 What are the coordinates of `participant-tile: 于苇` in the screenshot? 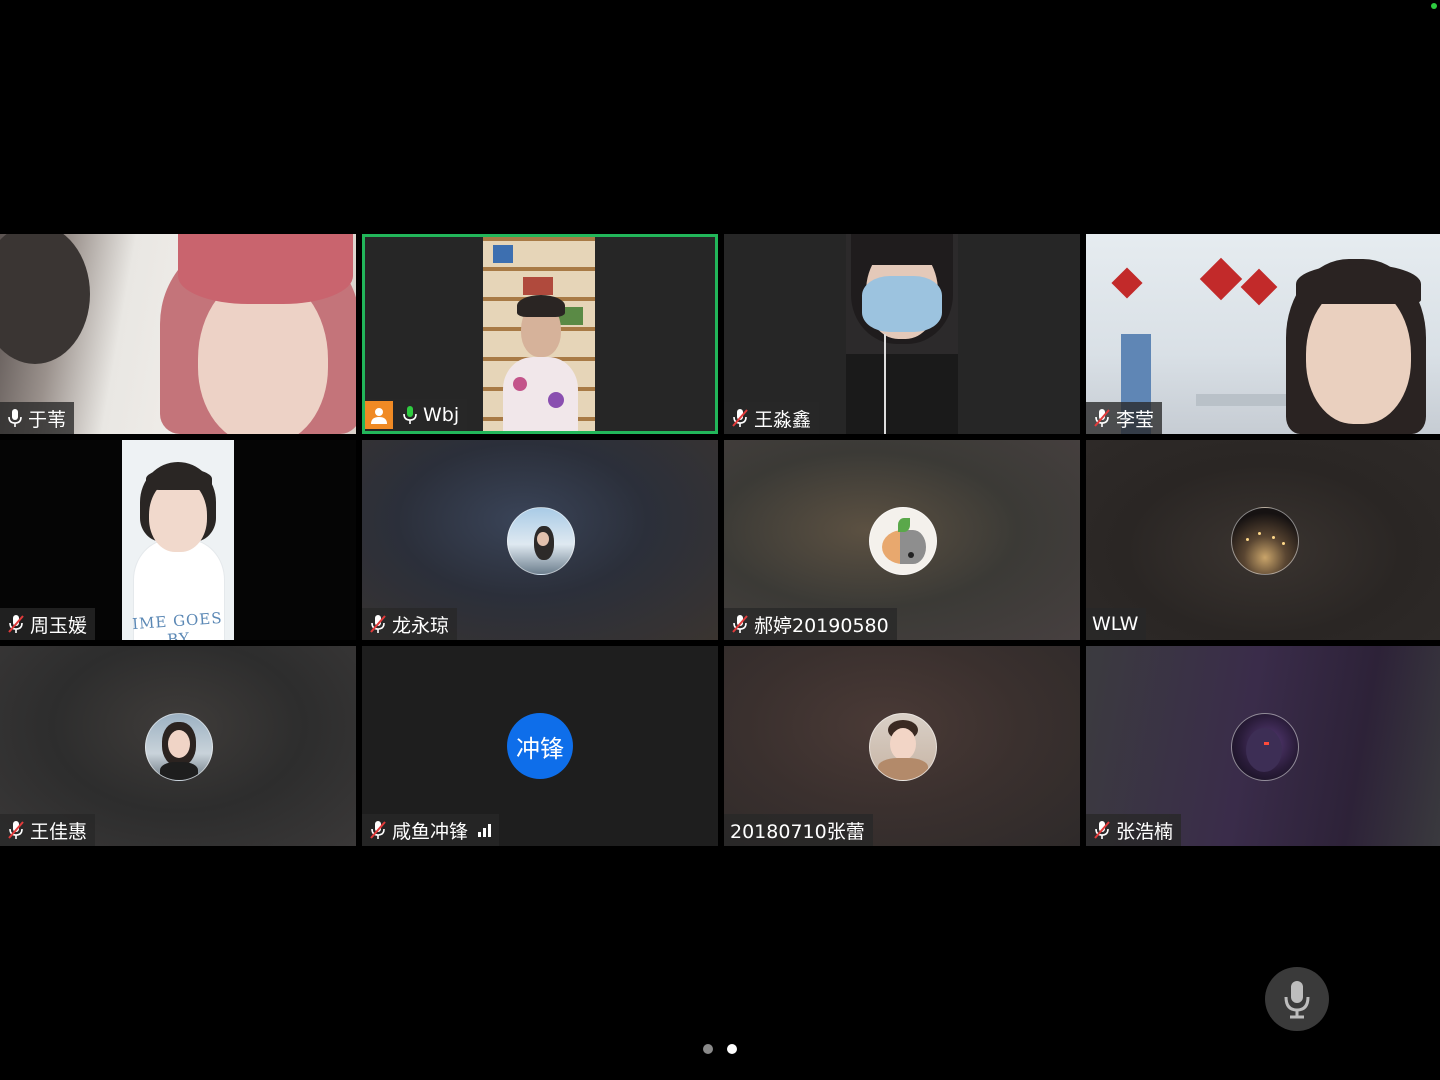 It's located at (178, 334).